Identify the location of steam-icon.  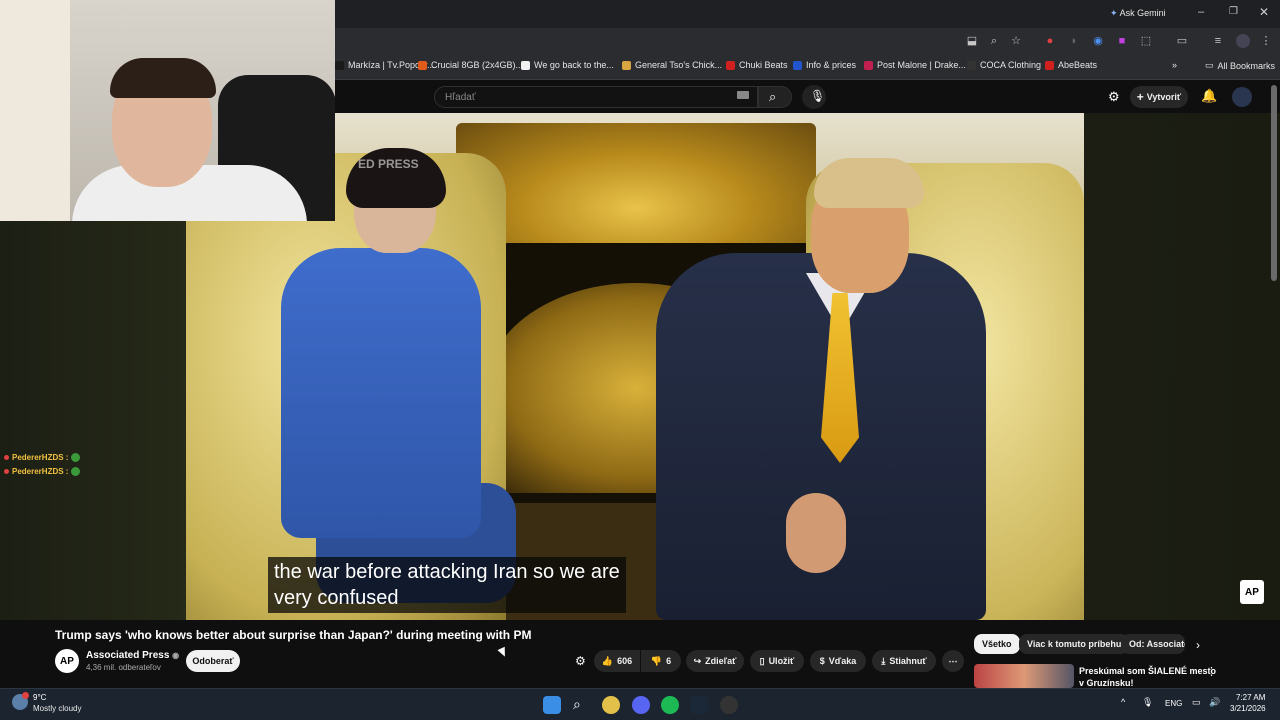
(699, 705).